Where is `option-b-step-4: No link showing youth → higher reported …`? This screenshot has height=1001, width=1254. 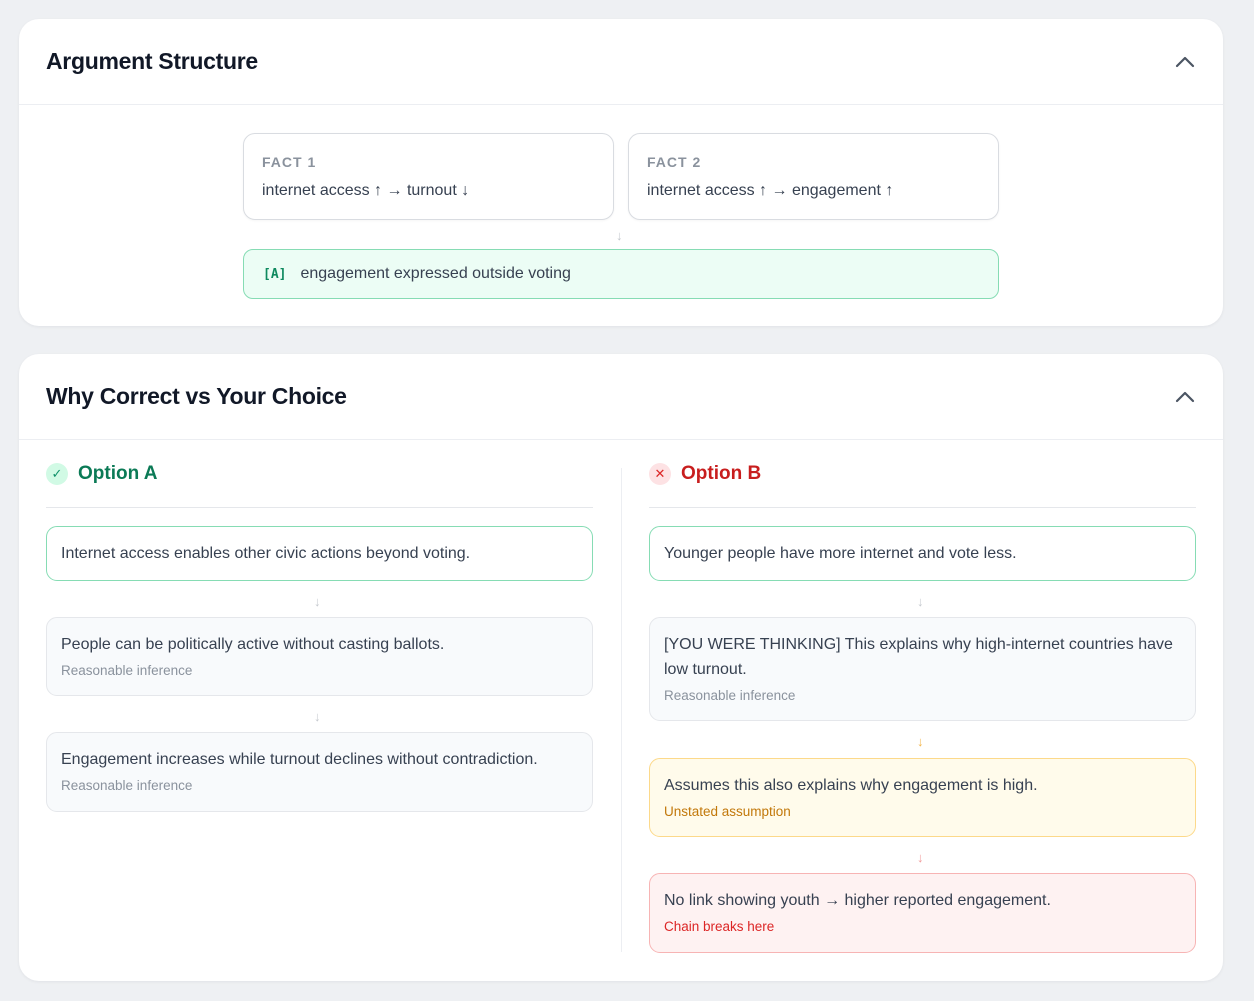
option-b-step-4: No link showing youth → higher reported … is located at coordinates (922, 913).